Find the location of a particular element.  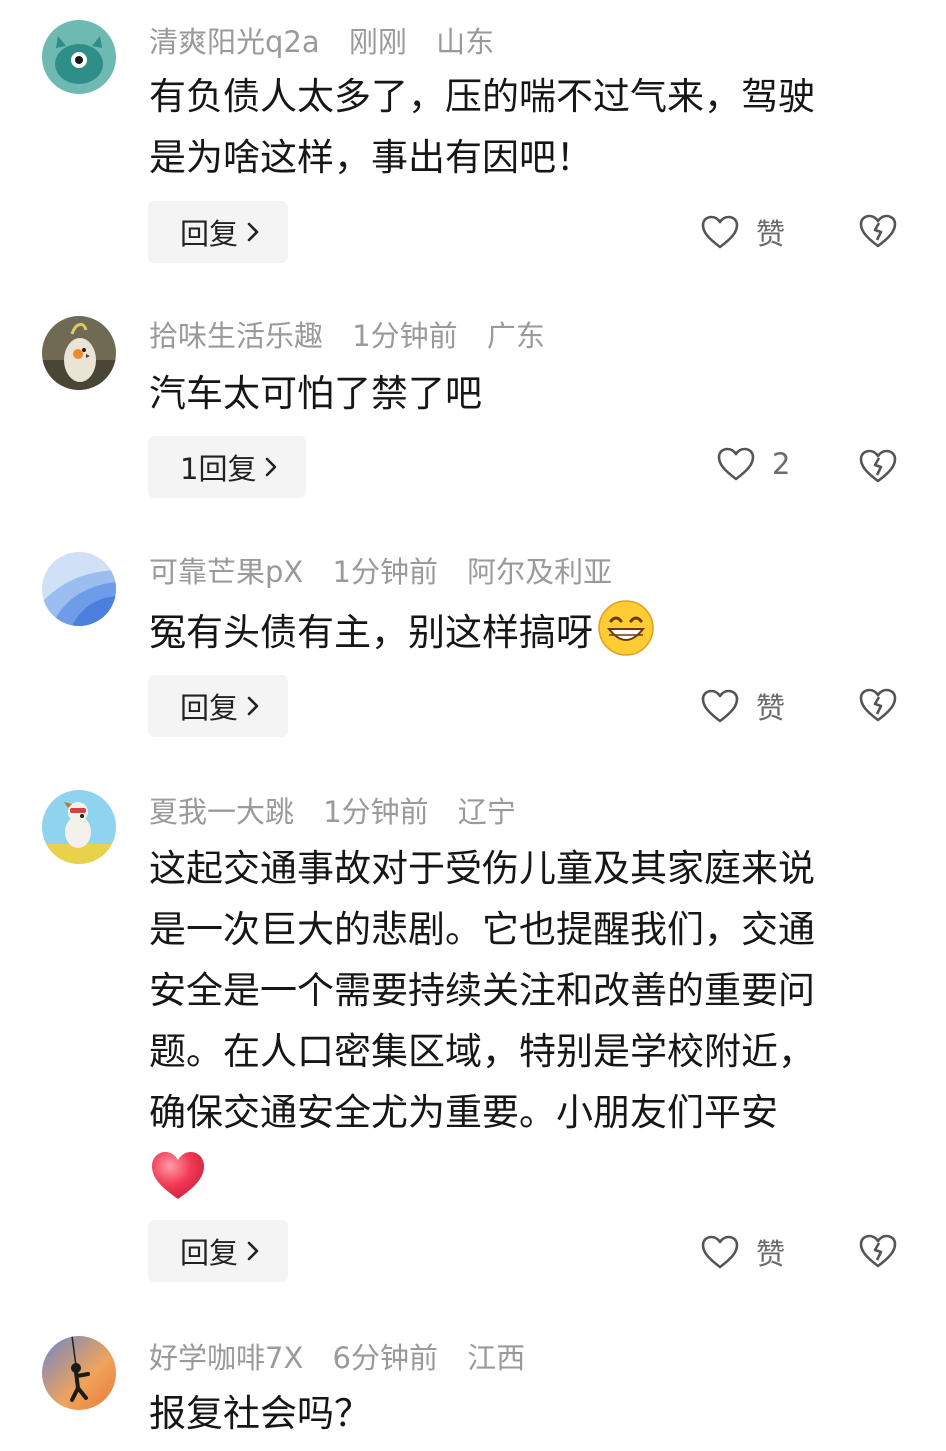

monster-avatar-icon is located at coordinates (79, 57).